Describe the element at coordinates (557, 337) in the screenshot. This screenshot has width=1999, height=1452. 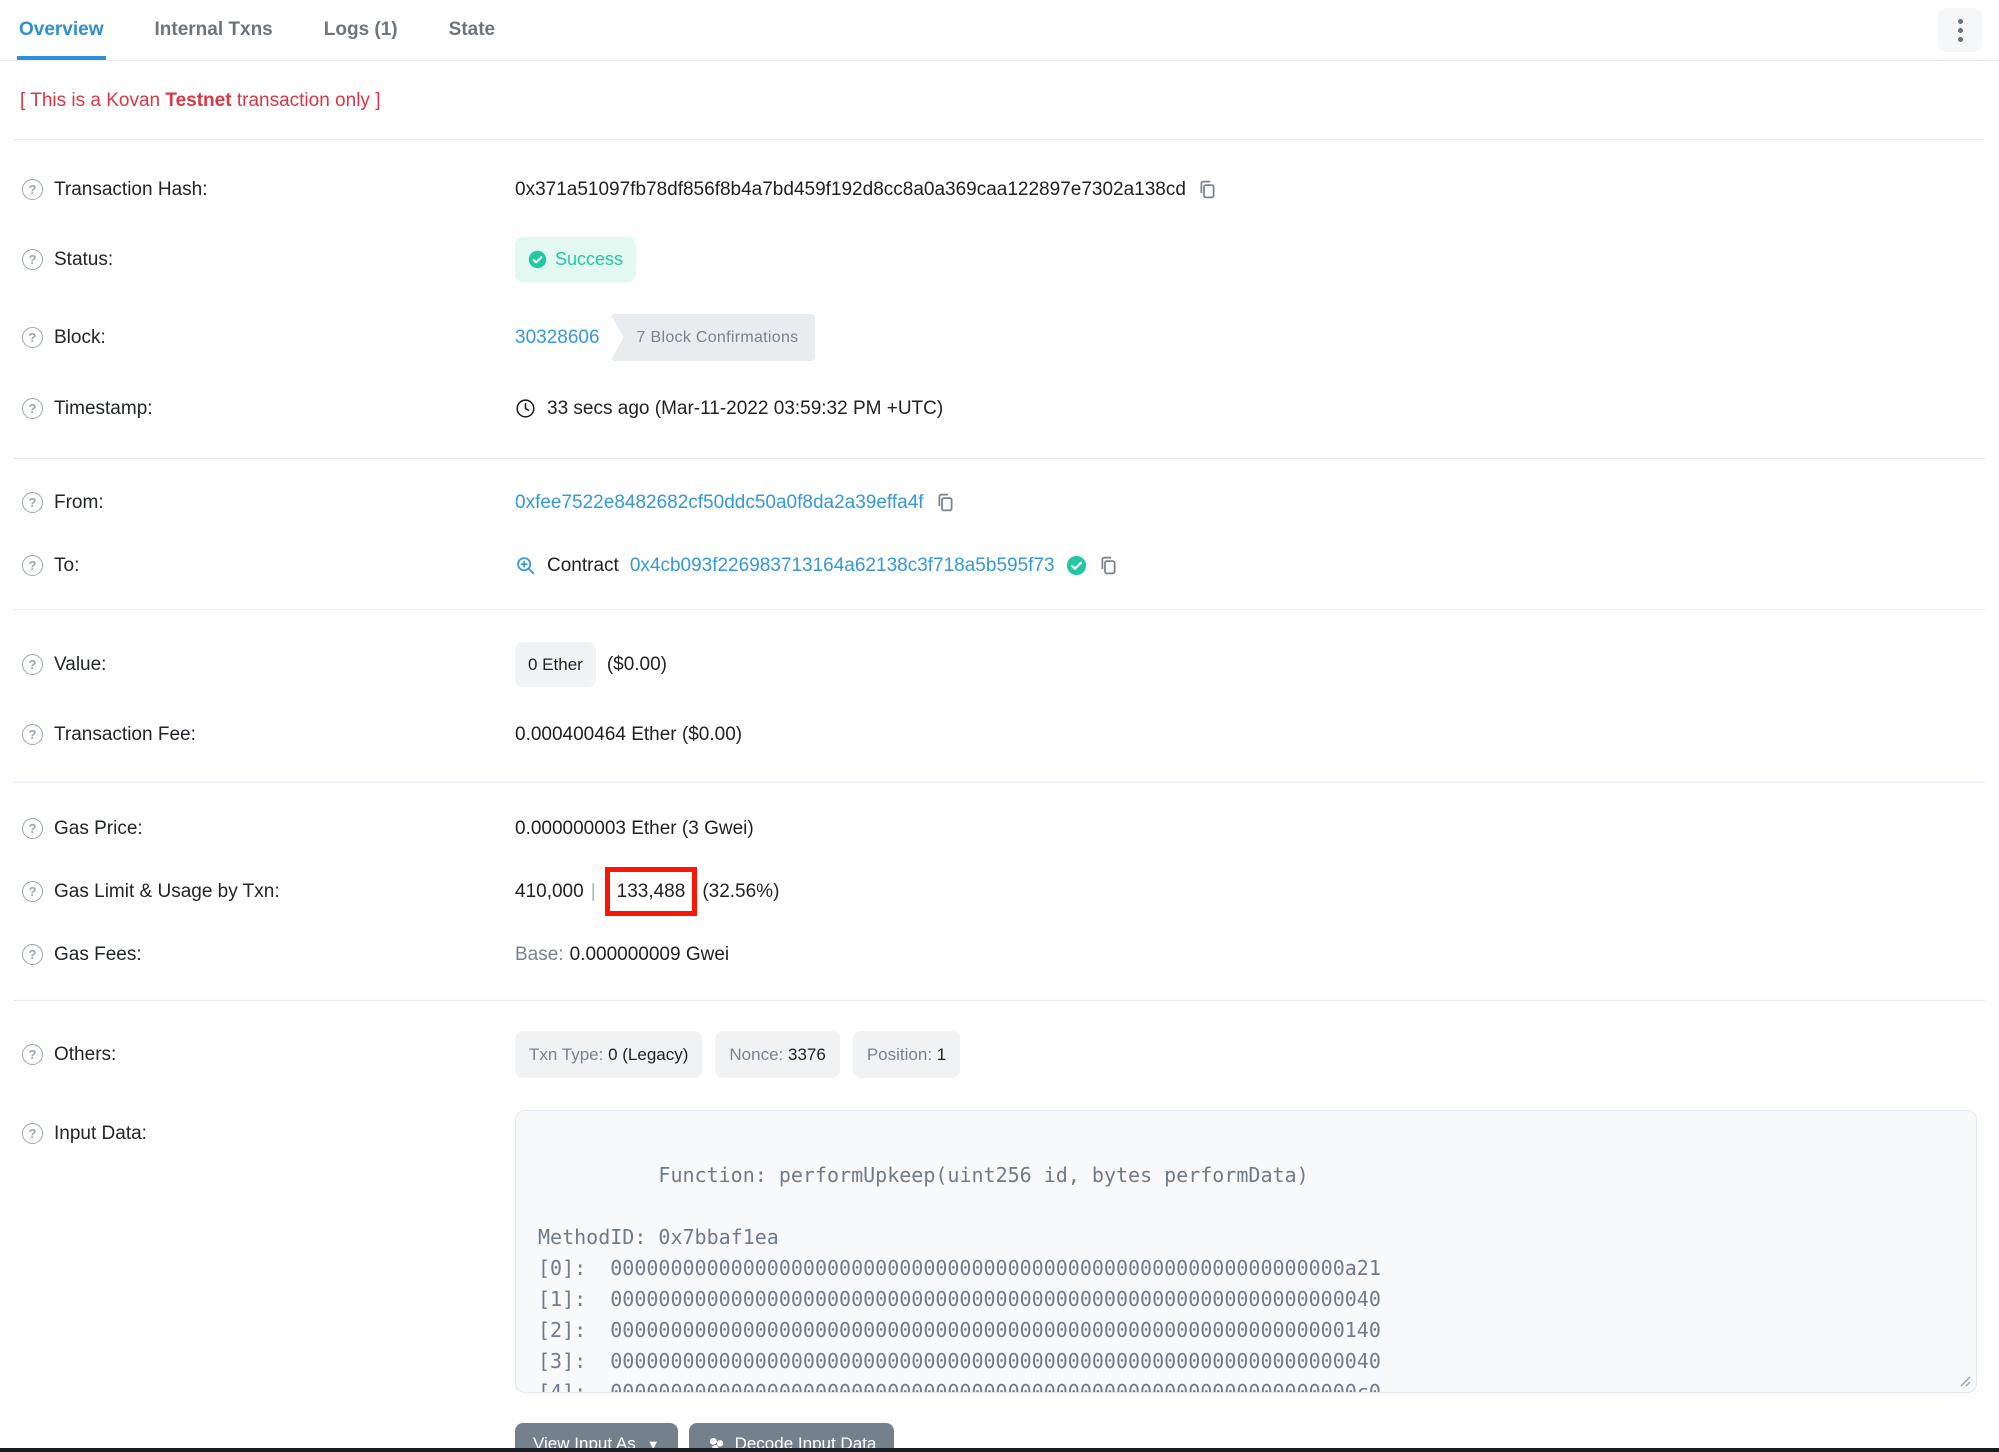
I see `block-number-link: 30328606` at that location.